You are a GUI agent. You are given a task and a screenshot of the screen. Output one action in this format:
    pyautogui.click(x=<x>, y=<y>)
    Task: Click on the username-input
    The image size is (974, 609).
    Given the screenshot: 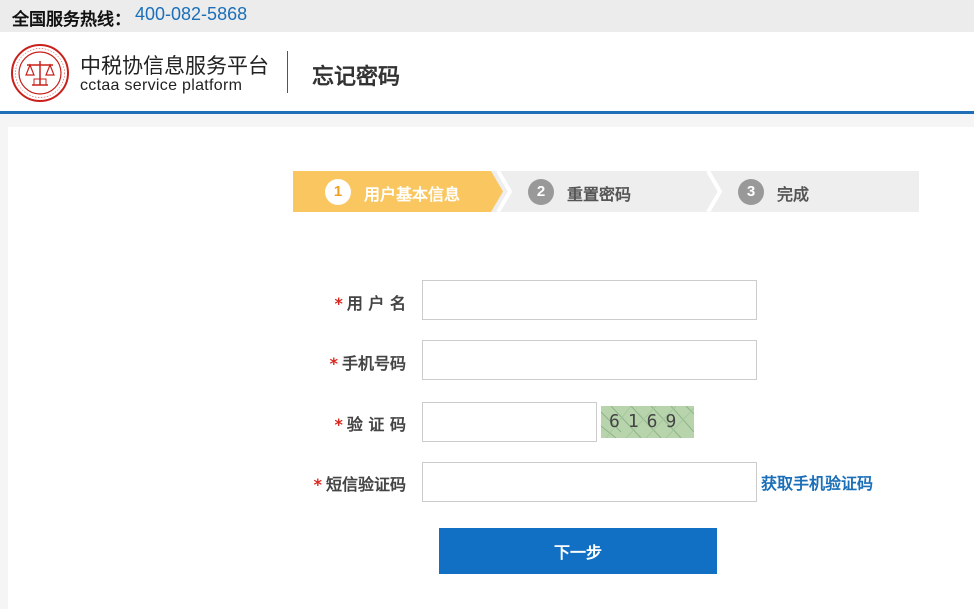 What is the action you would take?
    pyautogui.click(x=589, y=300)
    